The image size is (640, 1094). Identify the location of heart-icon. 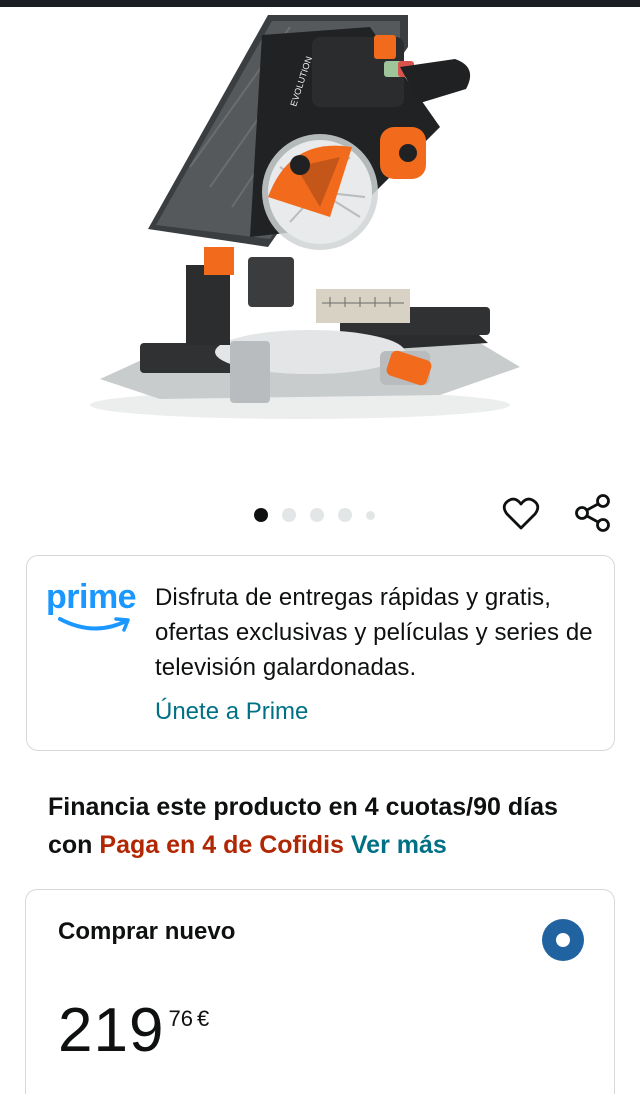
(521, 514).